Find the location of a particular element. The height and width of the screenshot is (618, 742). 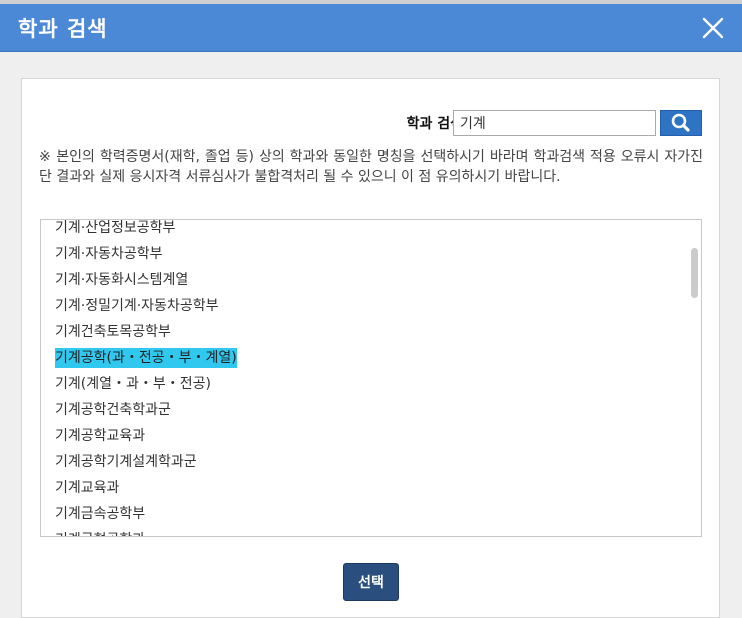

department-list-item: 기계공학건축학과군 is located at coordinates (361, 410).